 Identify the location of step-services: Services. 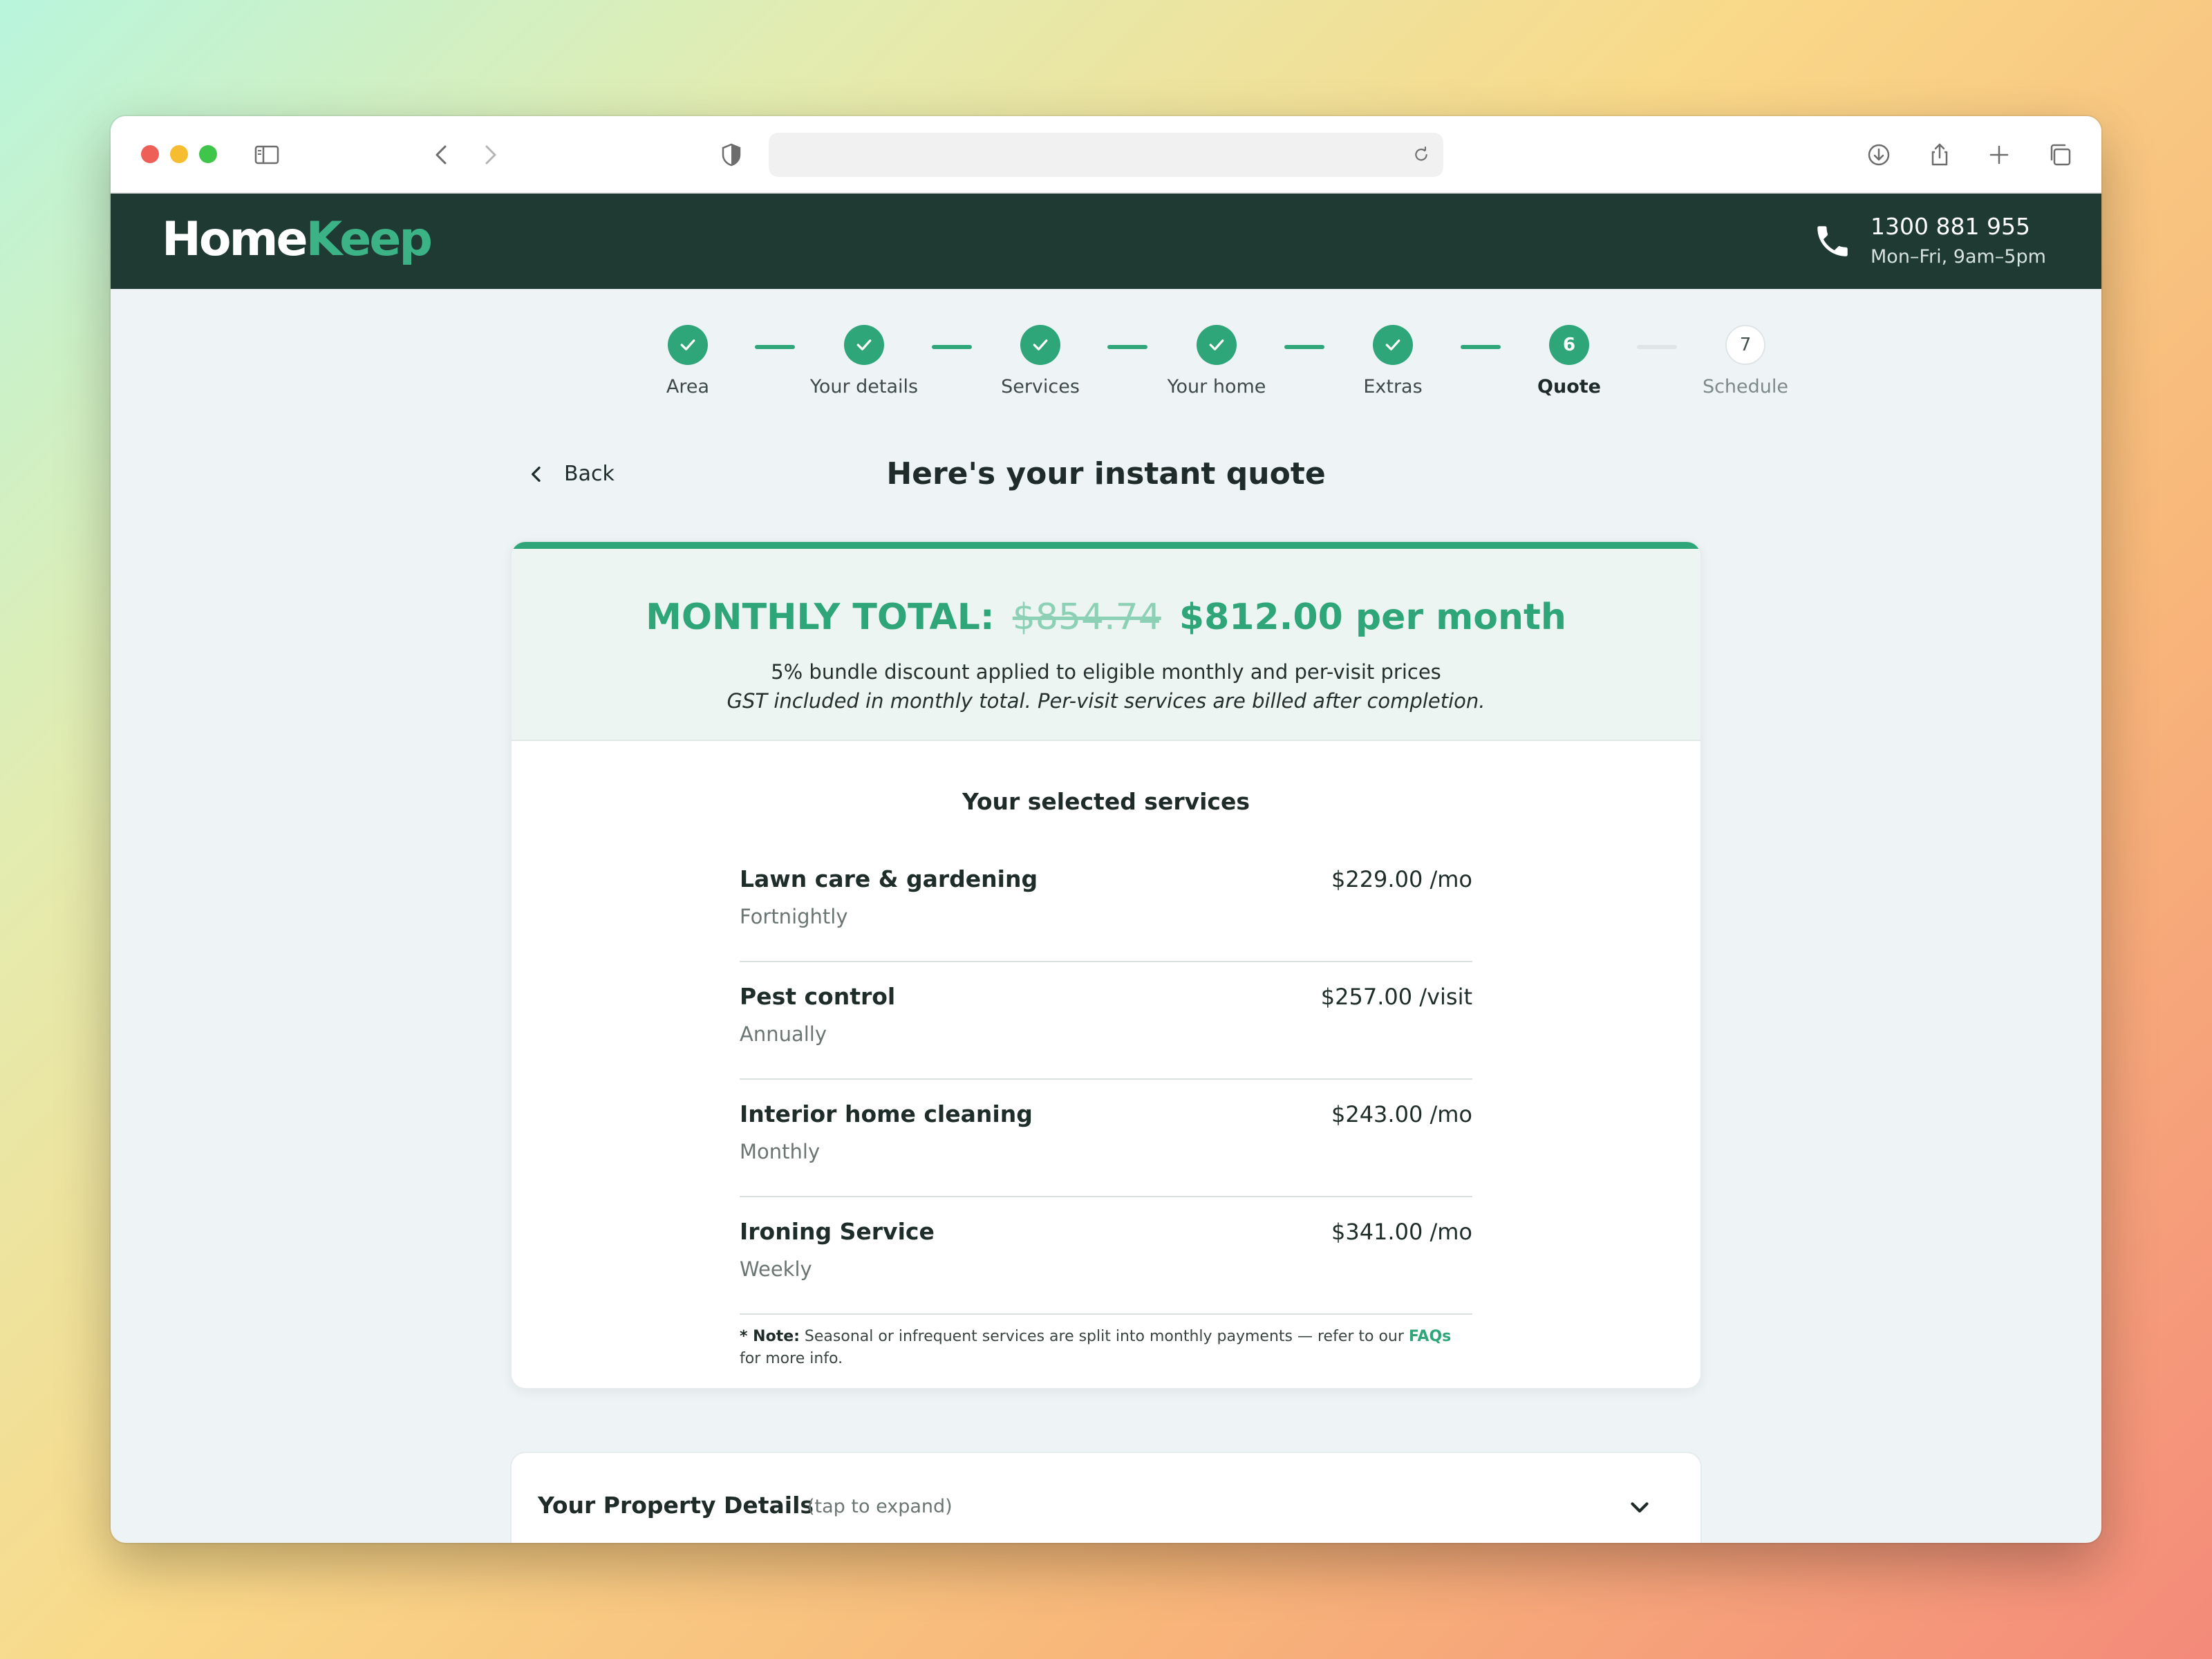
(1040, 363).